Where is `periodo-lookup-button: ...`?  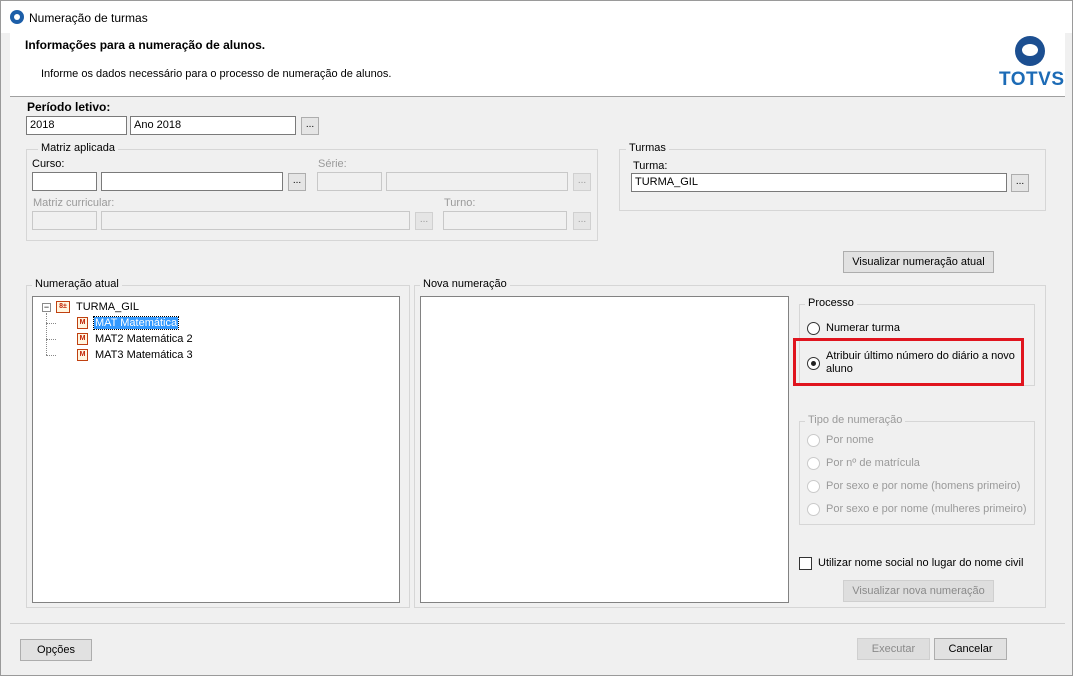
periodo-lookup-button: ... is located at coordinates (310, 126).